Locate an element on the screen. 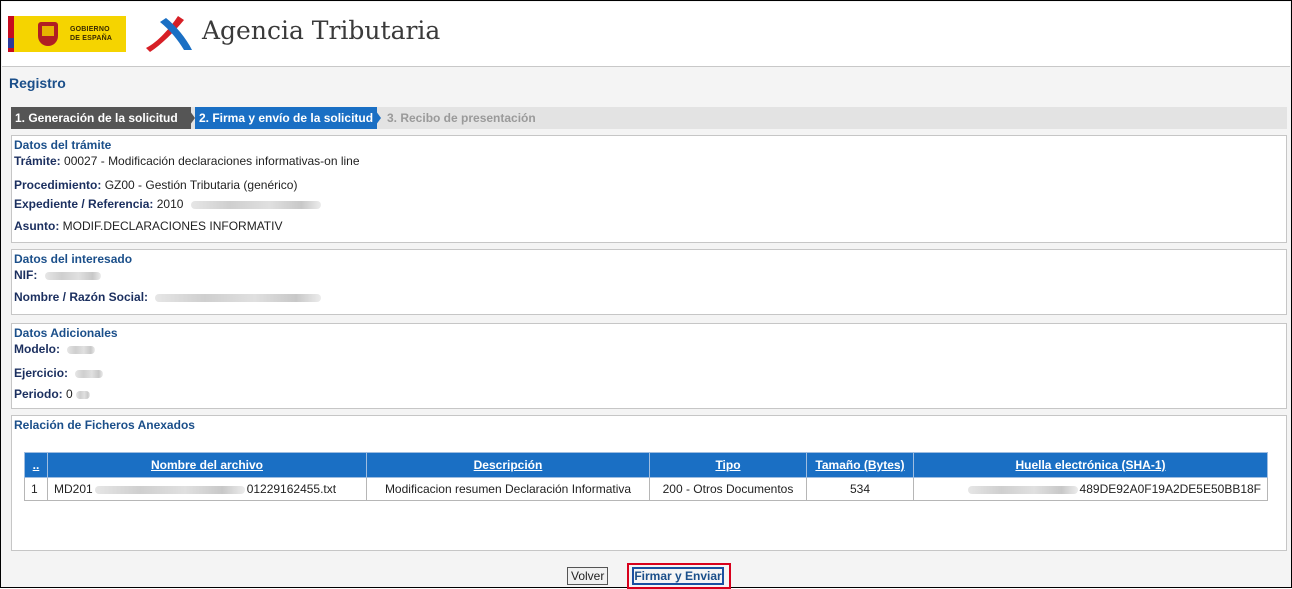 The height and width of the screenshot is (589, 1292). label: Periodo: is located at coordinates (38, 394).